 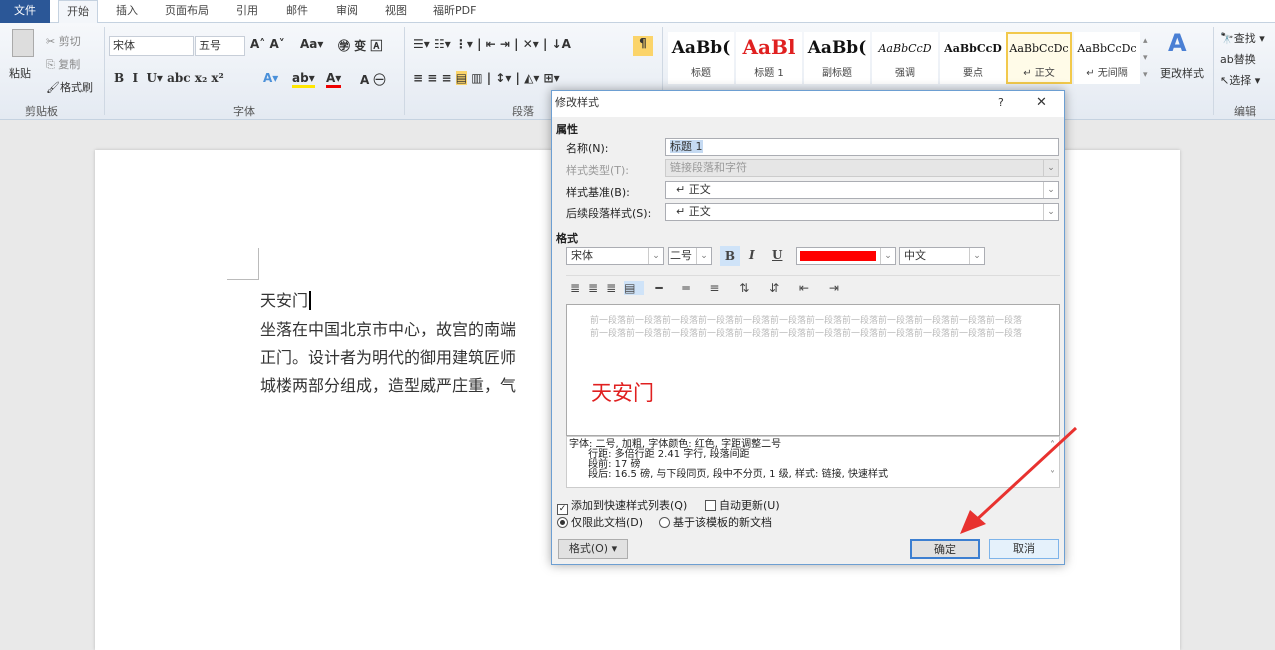 I want to click on tab-view: 视图, so click(x=396, y=11).